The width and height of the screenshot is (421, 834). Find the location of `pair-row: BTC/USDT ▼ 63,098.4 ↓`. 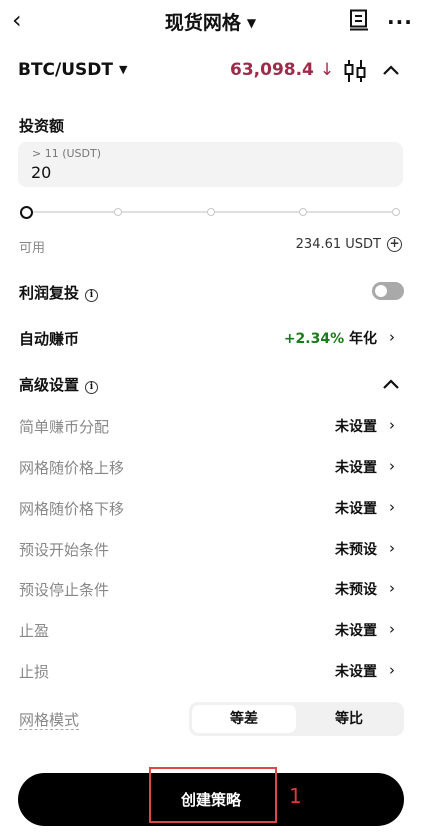

pair-row: BTC/USDT ▼ 63,098.4 ↓ is located at coordinates (210, 72).